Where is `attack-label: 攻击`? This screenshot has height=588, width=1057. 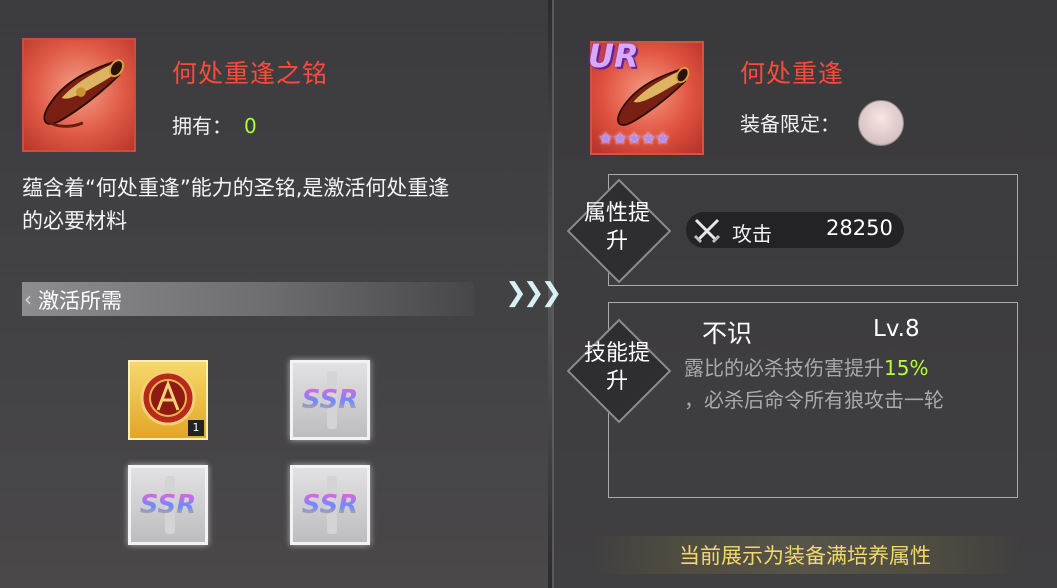 attack-label: 攻击 is located at coordinates (752, 234).